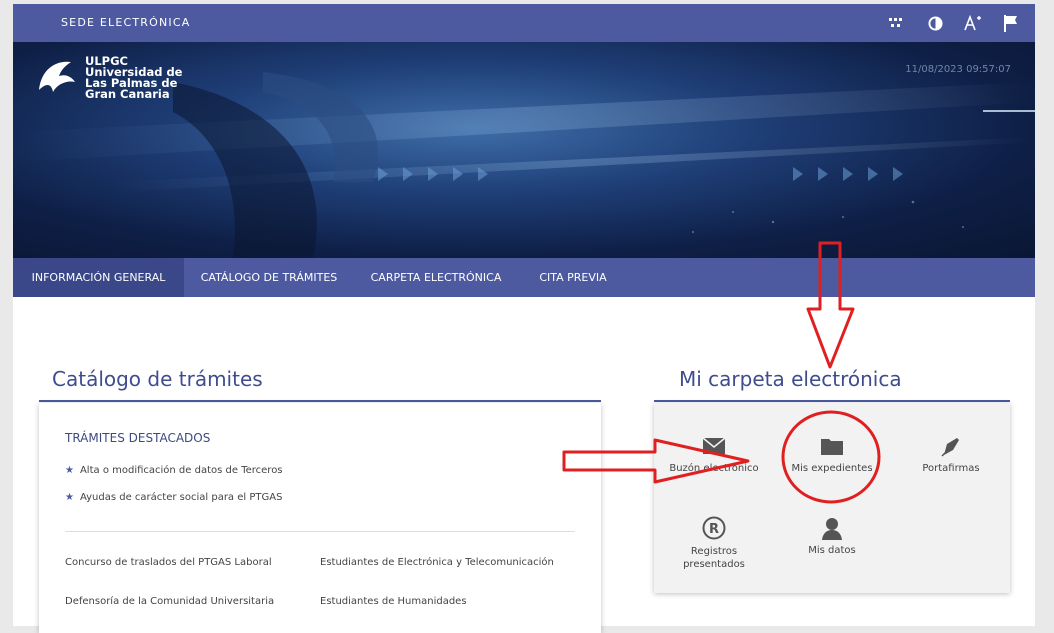  I want to click on nav-catalogo-tramites: CATÁLOGO DE TRÁMITES, so click(269, 277).